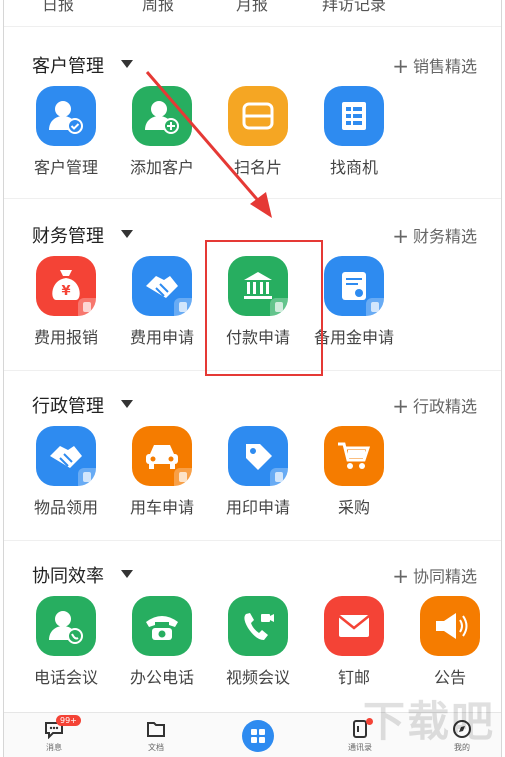 The height and width of the screenshot is (757, 505). I want to click on tab-workbench, so click(258, 737).